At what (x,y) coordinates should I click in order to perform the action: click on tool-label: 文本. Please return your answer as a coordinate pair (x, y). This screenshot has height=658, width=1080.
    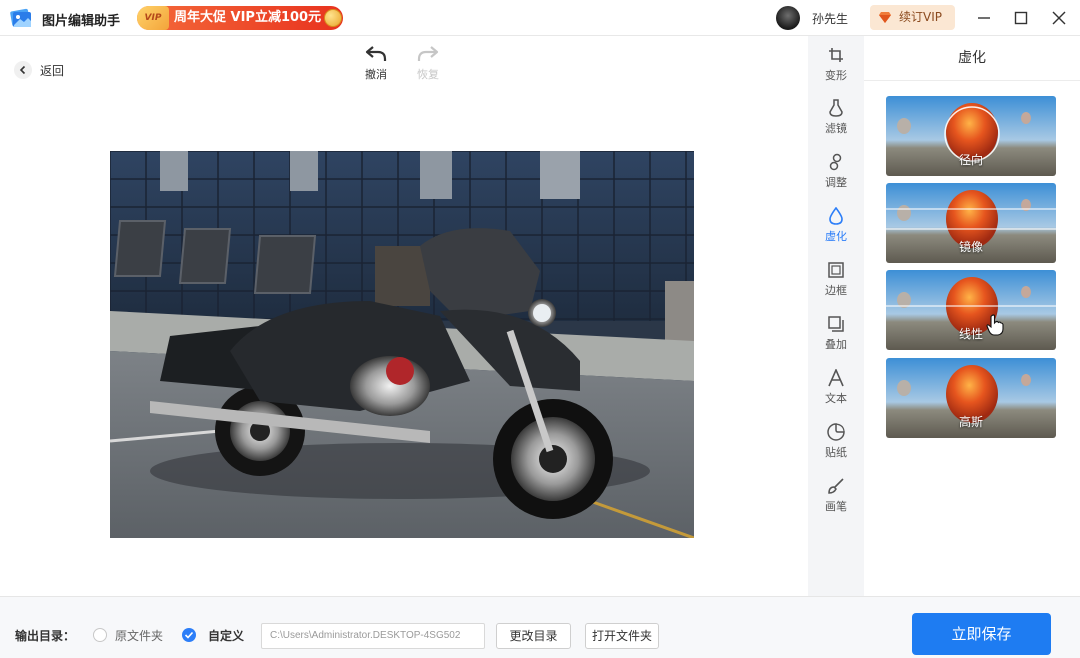
    Looking at the image, I should click on (836, 398).